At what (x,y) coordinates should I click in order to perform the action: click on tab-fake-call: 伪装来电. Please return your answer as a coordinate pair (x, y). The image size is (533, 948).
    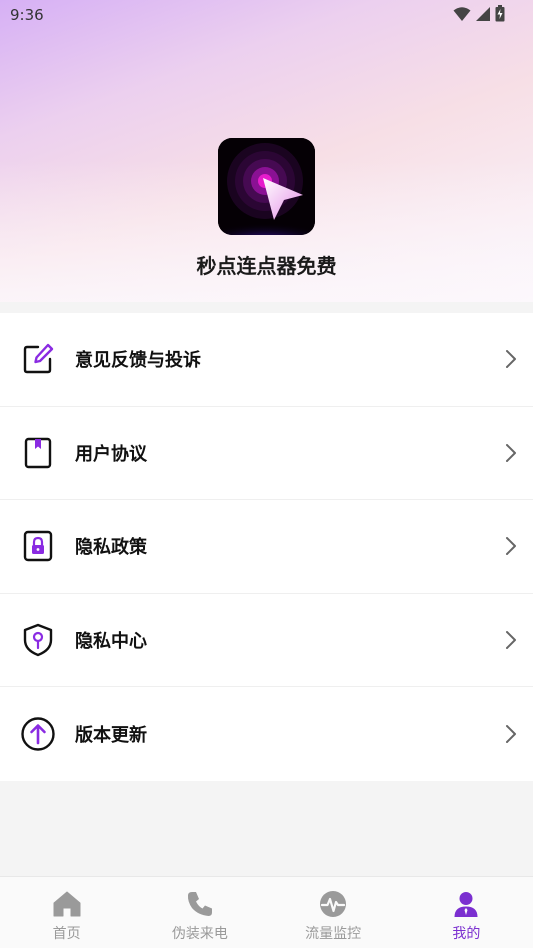
    Looking at the image, I should click on (199, 912).